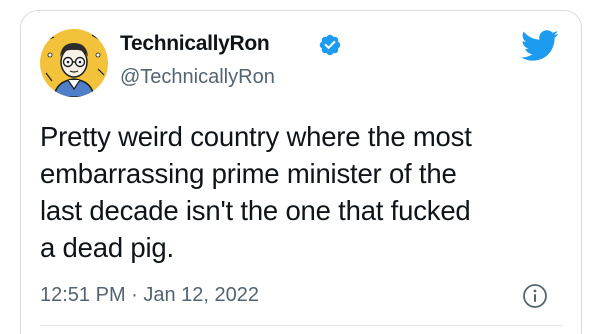 This screenshot has height=334, width=600. I want to click on tweet-text-line: last decade isn't the one that fucked, so click(255, 210).